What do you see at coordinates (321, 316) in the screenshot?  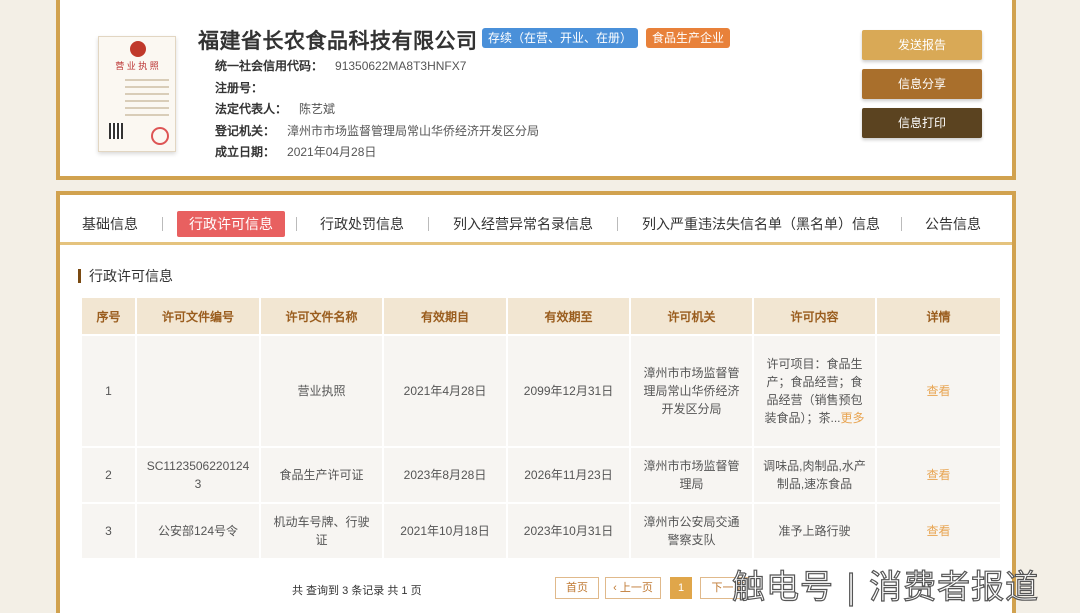 I see `col-header-doc-name: 许可文件名称` at bounding box center [321, 316].